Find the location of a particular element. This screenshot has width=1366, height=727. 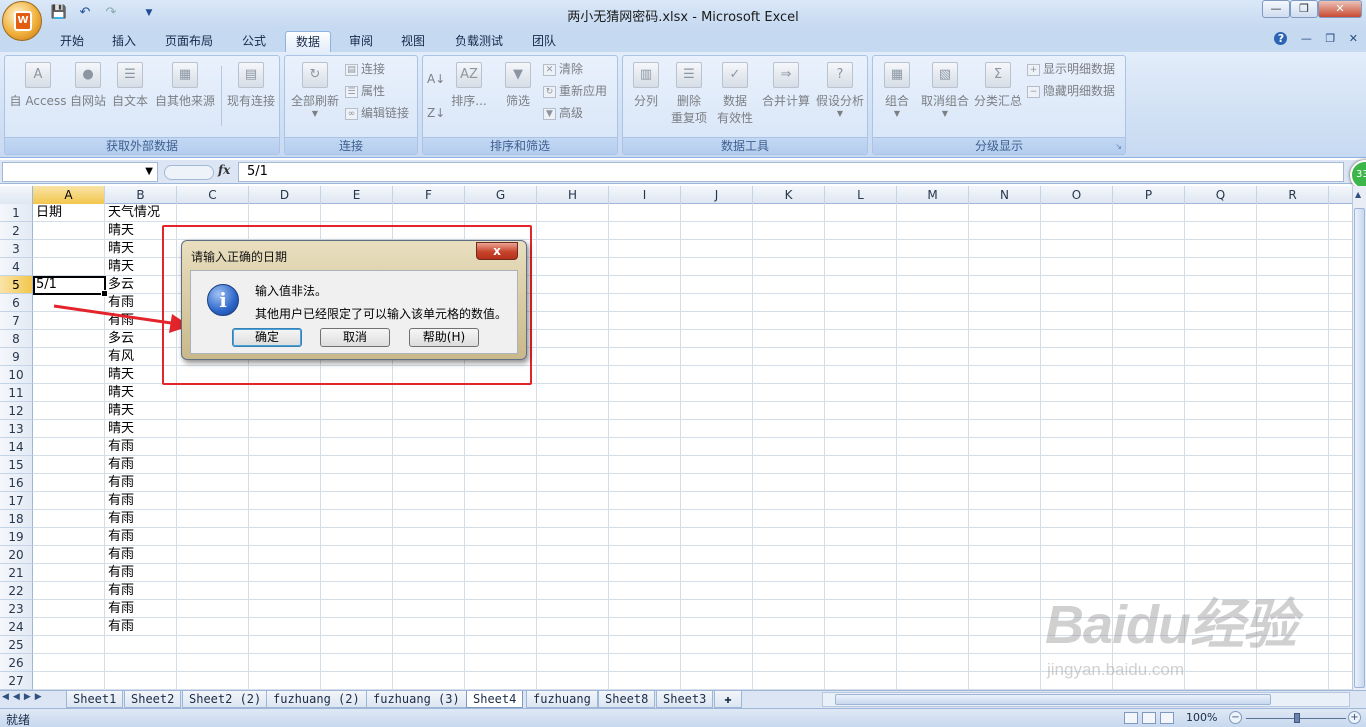

from-web-button: ● 自网站 is located at coordinates (88, 85).